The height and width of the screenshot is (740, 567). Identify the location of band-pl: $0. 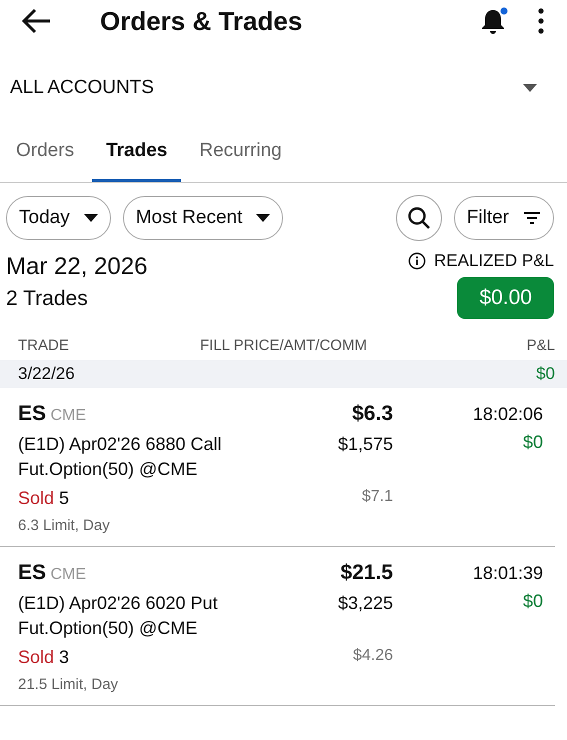
(545, 374).